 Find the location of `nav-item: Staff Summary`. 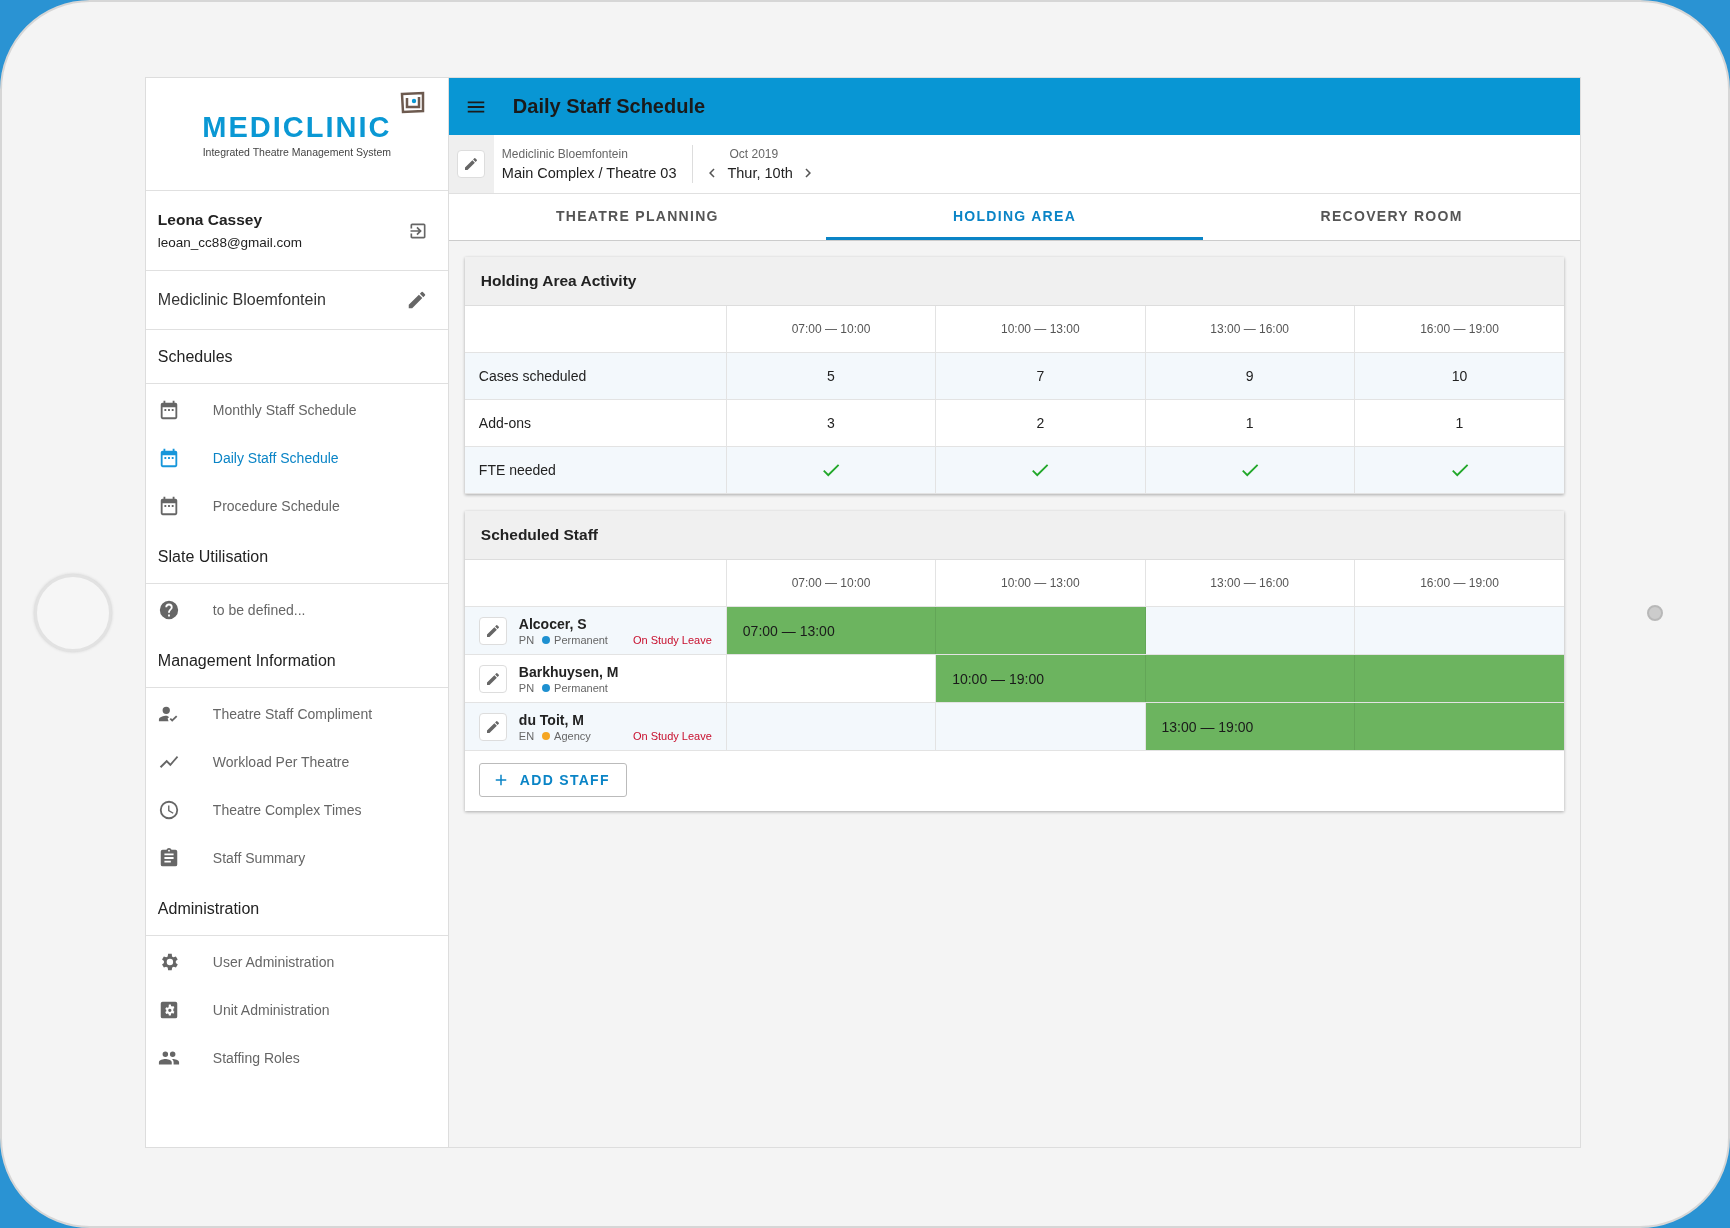

nav-item: Staff Summary is located at coordinates (296, 858).